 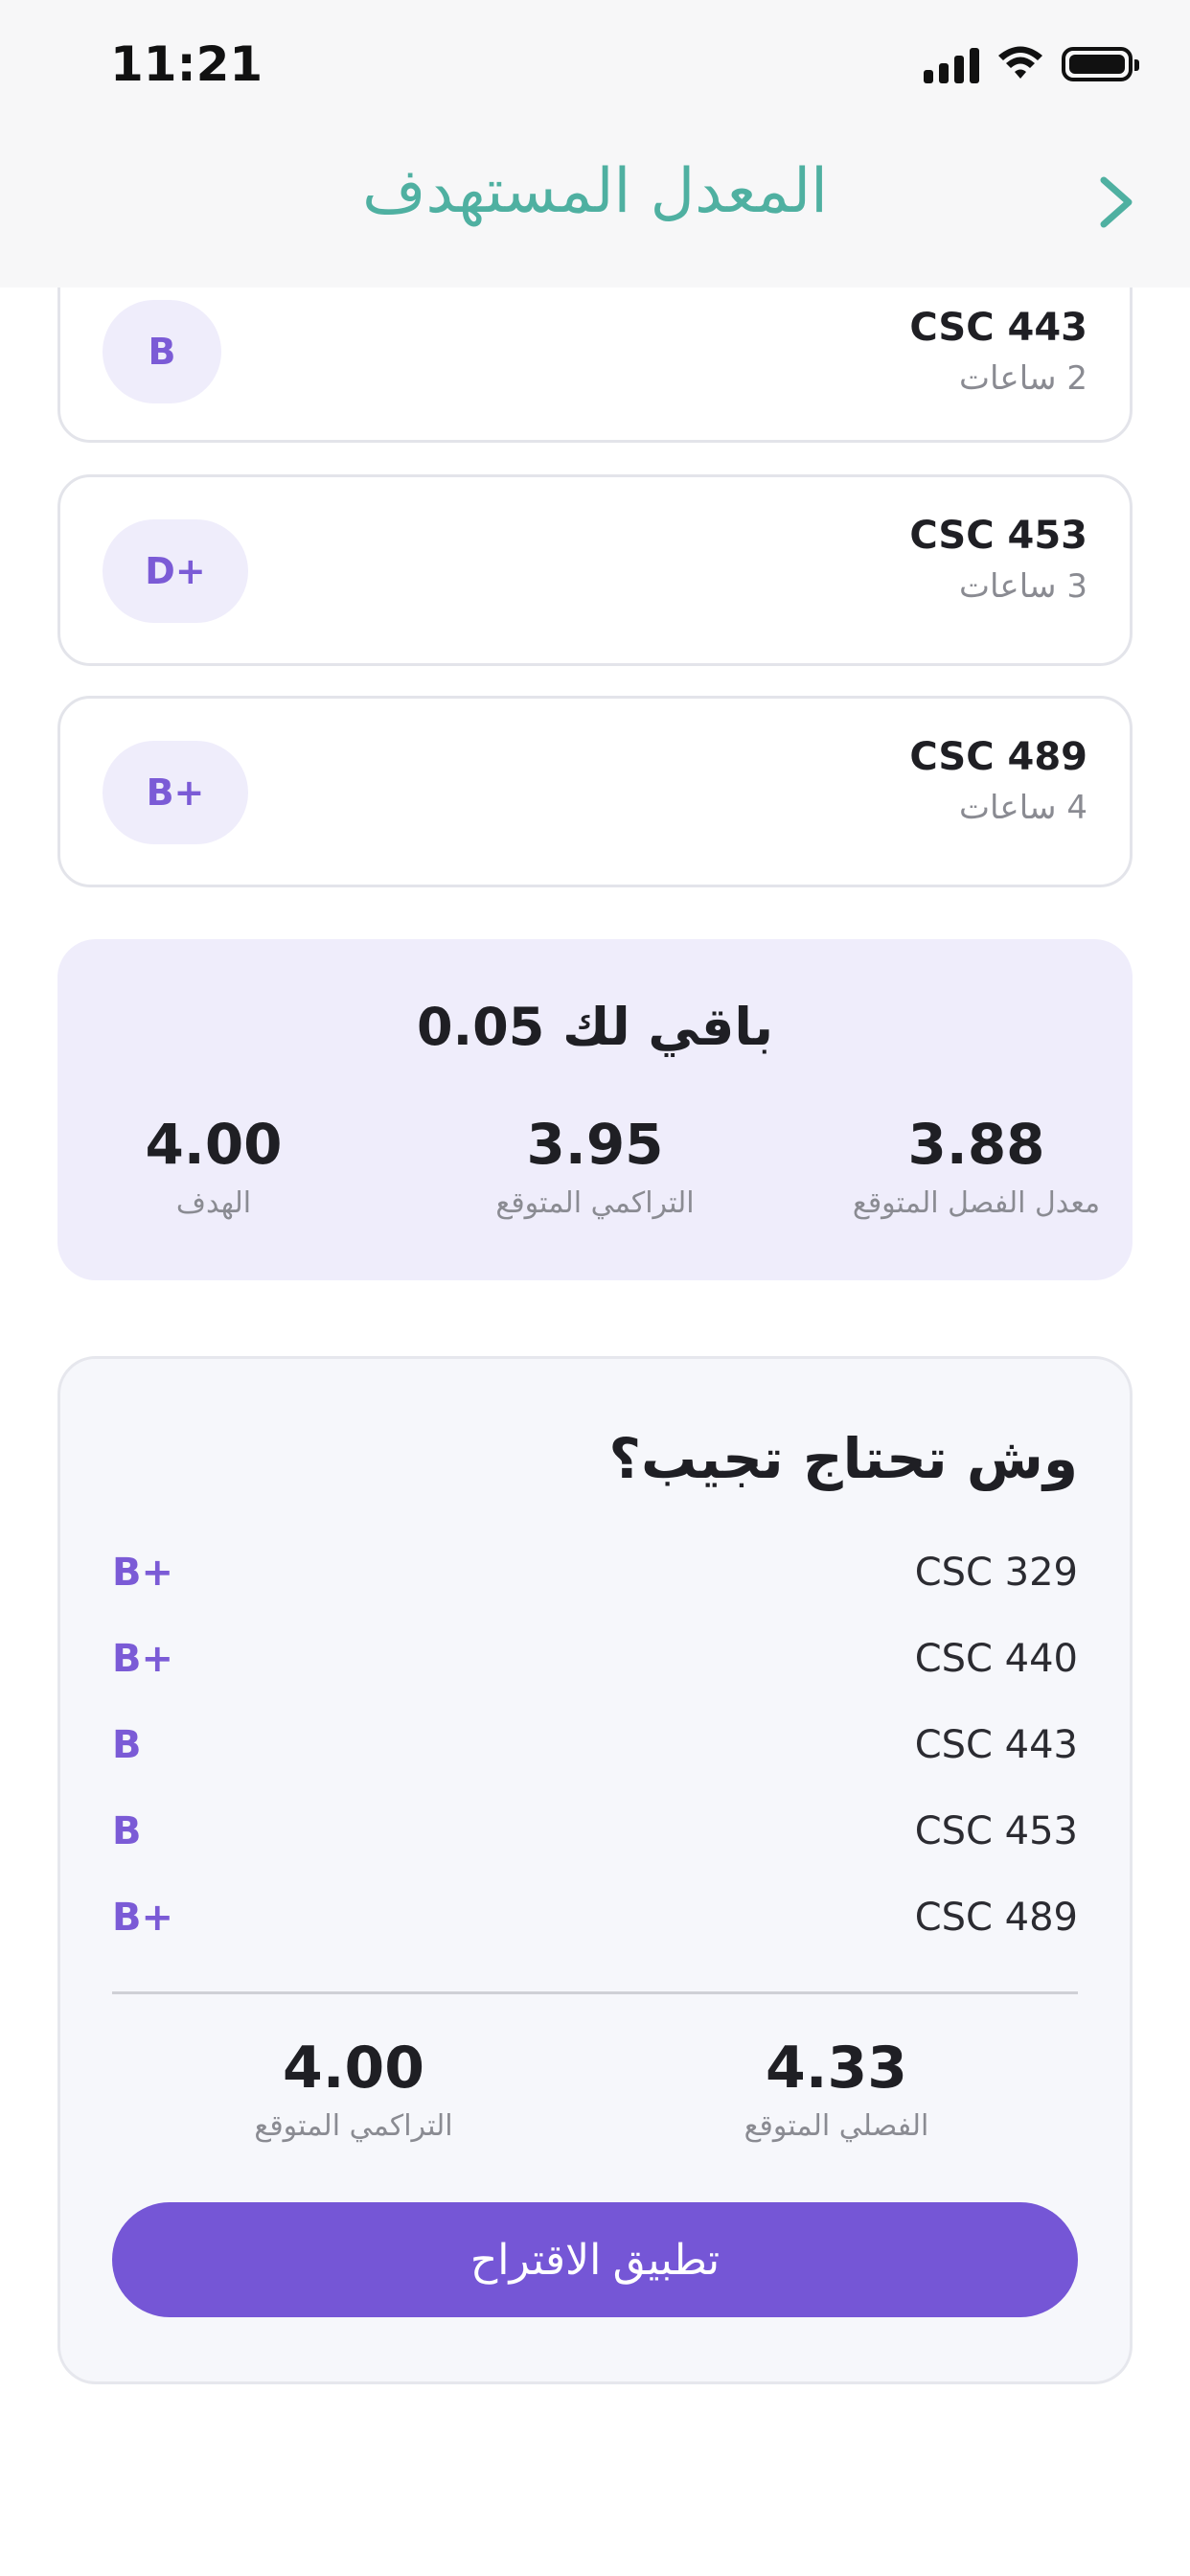 I want to click on course-hours: 2 ساعات, so click(x=1023, y=378).